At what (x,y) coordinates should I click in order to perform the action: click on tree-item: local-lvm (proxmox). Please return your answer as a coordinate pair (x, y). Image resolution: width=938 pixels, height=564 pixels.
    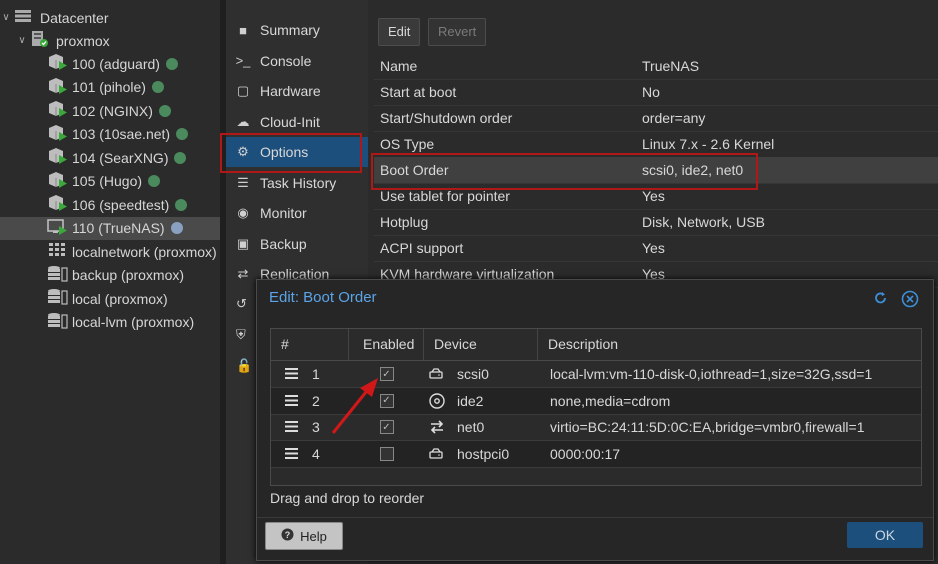
    Looking at the image, I should click on (110, 322).